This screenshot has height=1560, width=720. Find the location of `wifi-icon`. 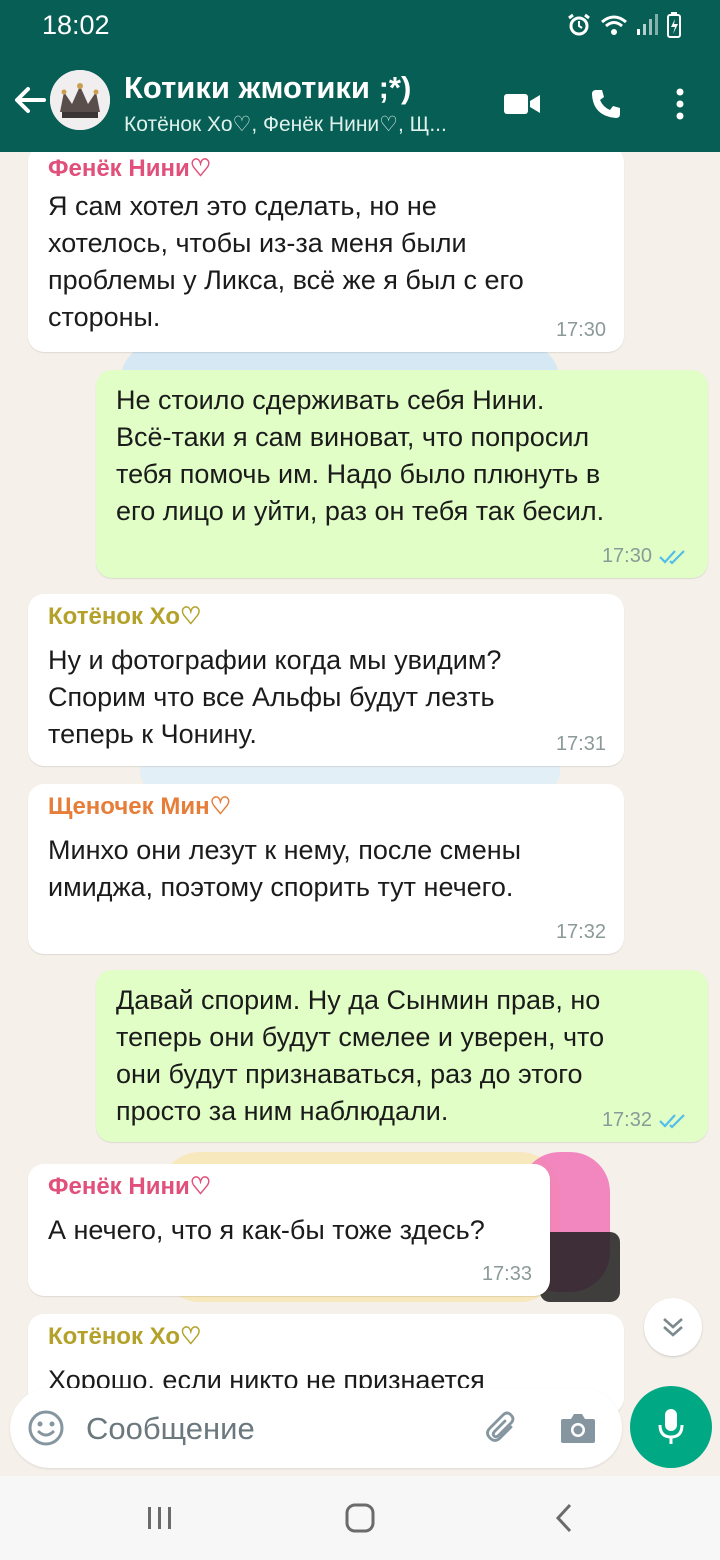

wifi-icon is located at coordinates (614, 25).